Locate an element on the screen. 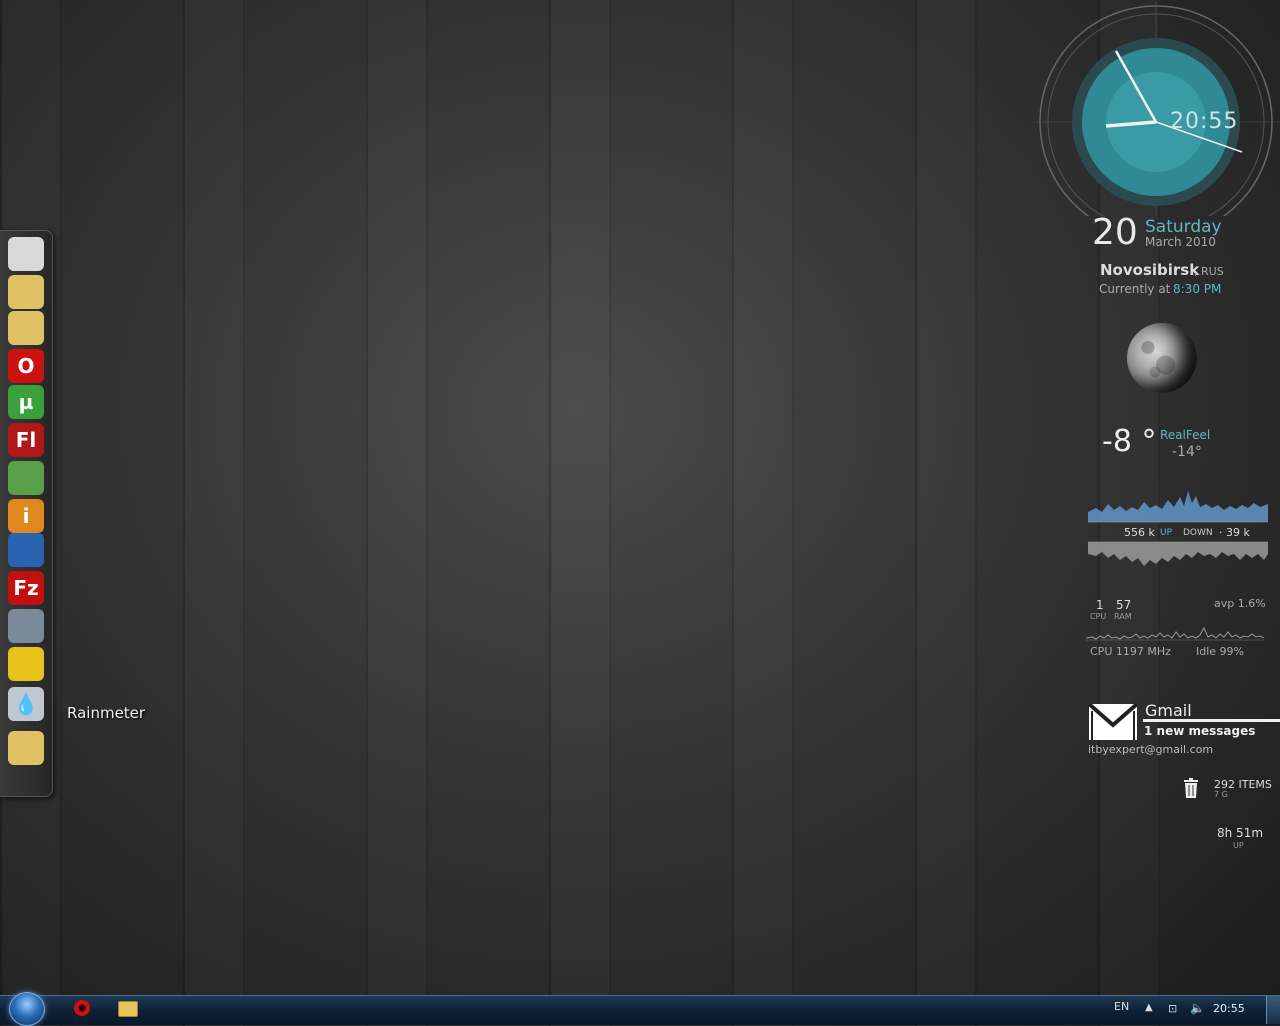 Image resolution: width=1280 pixels, height=1026 pixels. date-day: 20 is located at coordinates (1115, 232).